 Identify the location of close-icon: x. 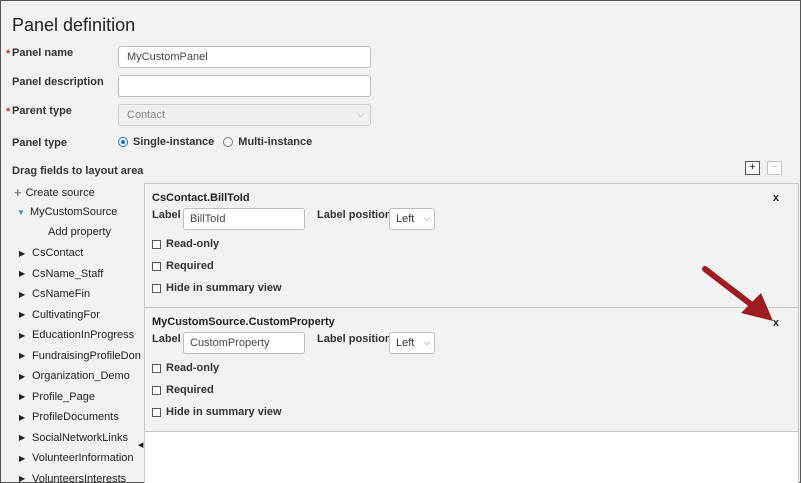
(776, 198).